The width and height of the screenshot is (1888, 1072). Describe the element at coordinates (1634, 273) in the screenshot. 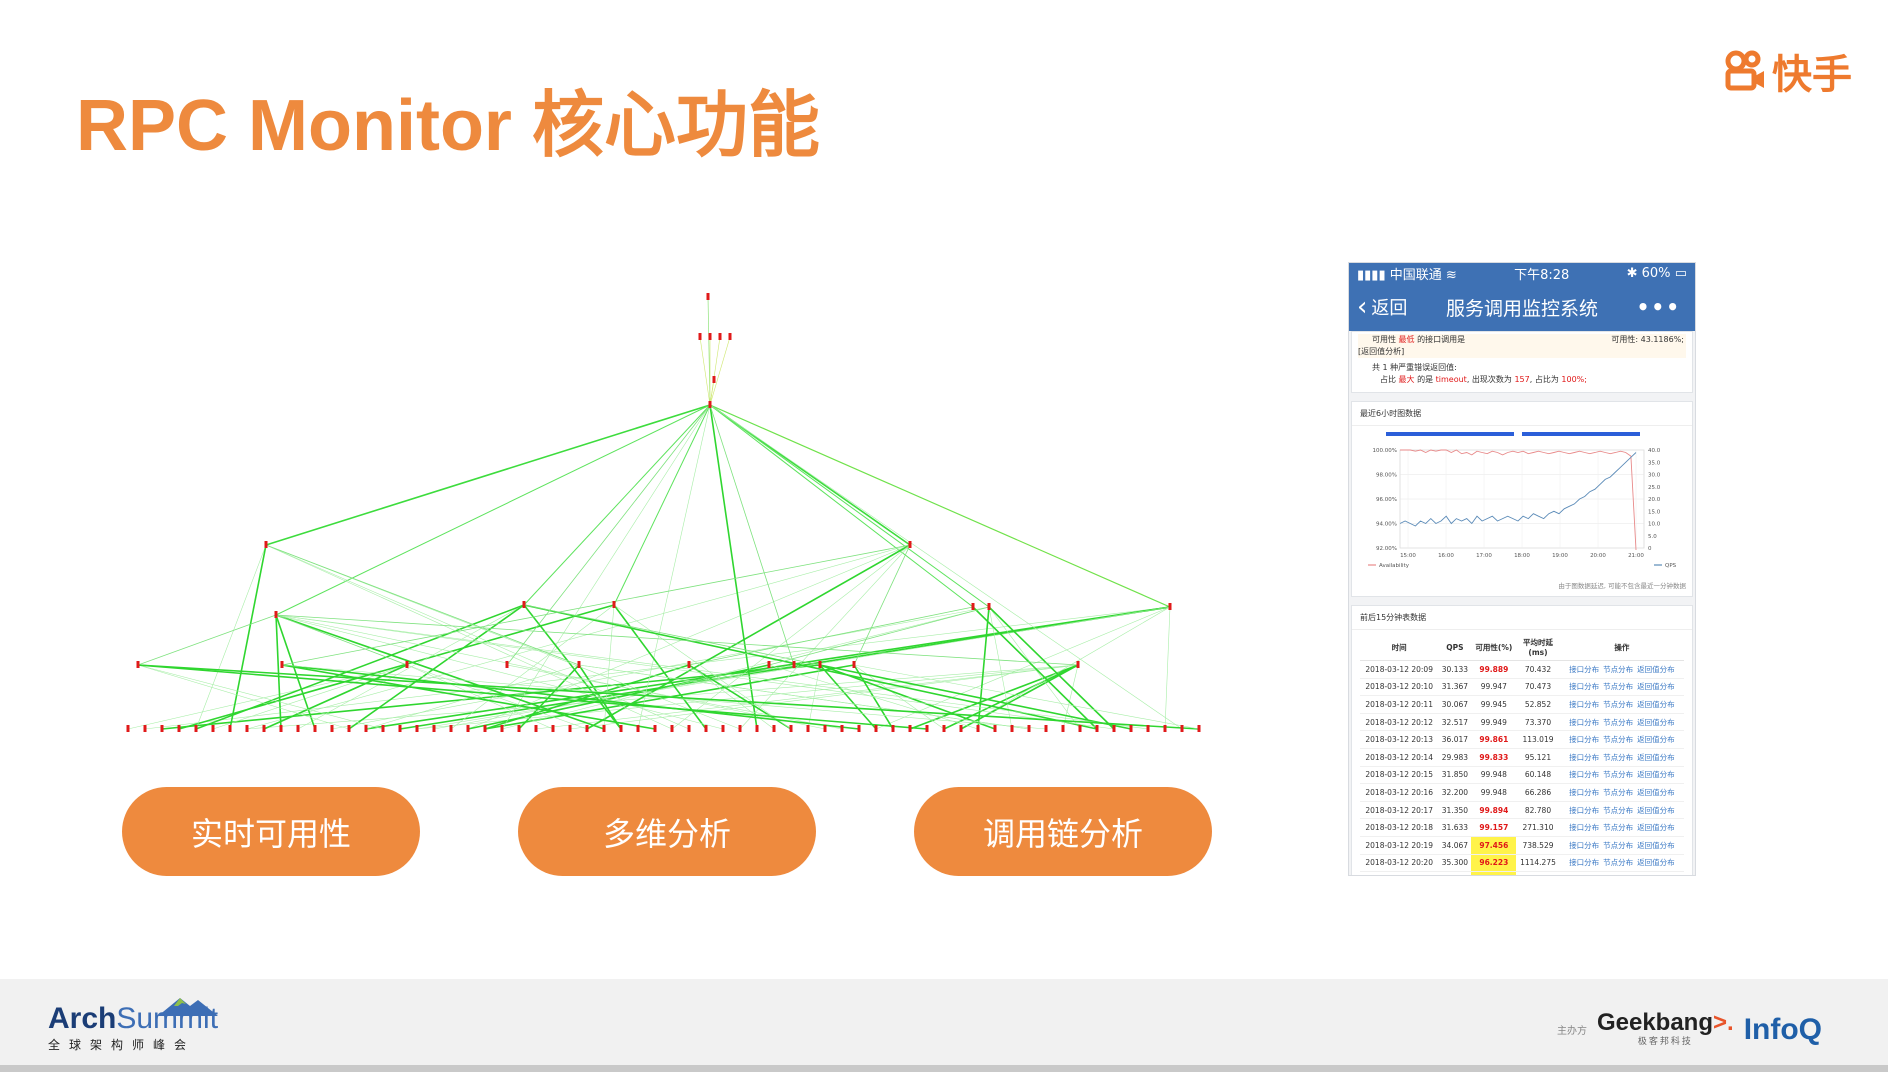

I see `bluetooth-icon: ✱` at that location.